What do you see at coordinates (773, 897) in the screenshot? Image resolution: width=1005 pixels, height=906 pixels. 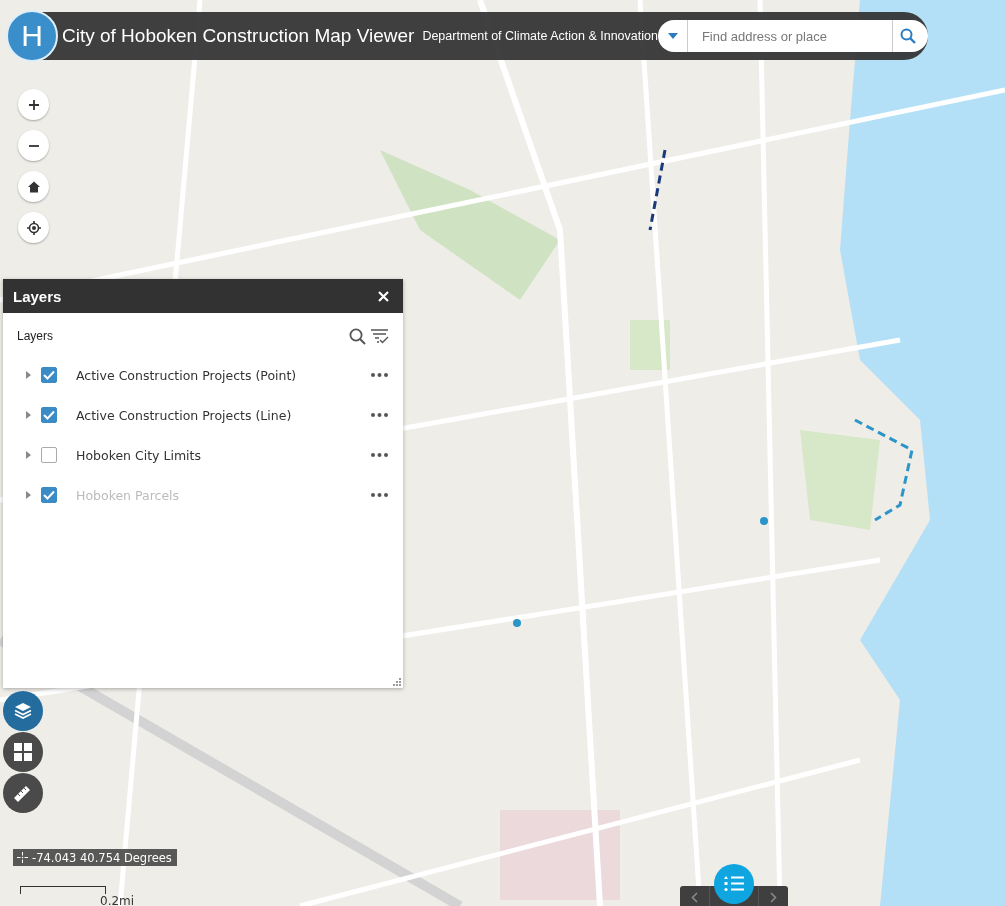 I see `chevron-right-icon` at bounding box center [773, 897].